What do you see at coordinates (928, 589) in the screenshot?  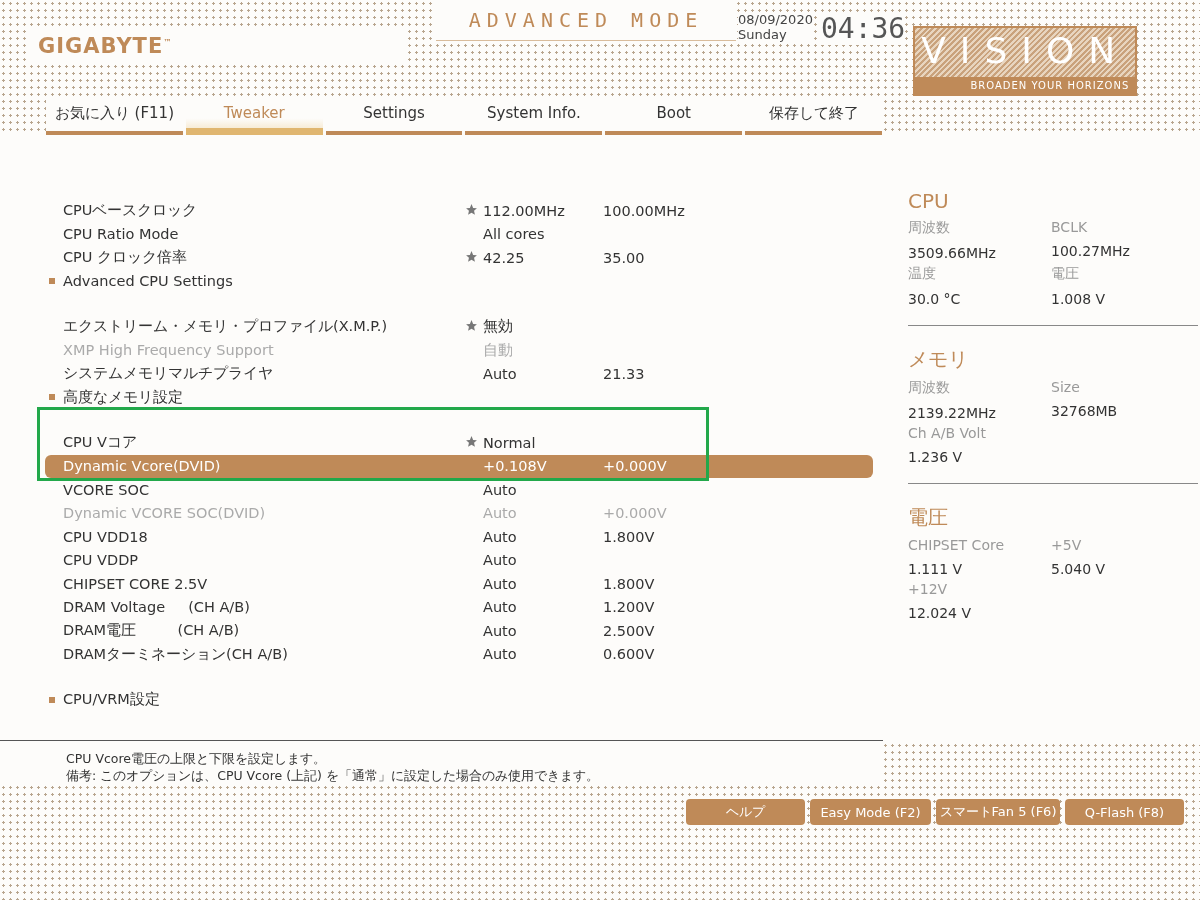 I see `monitor-label: +12V` at bounding box center [928, 589].